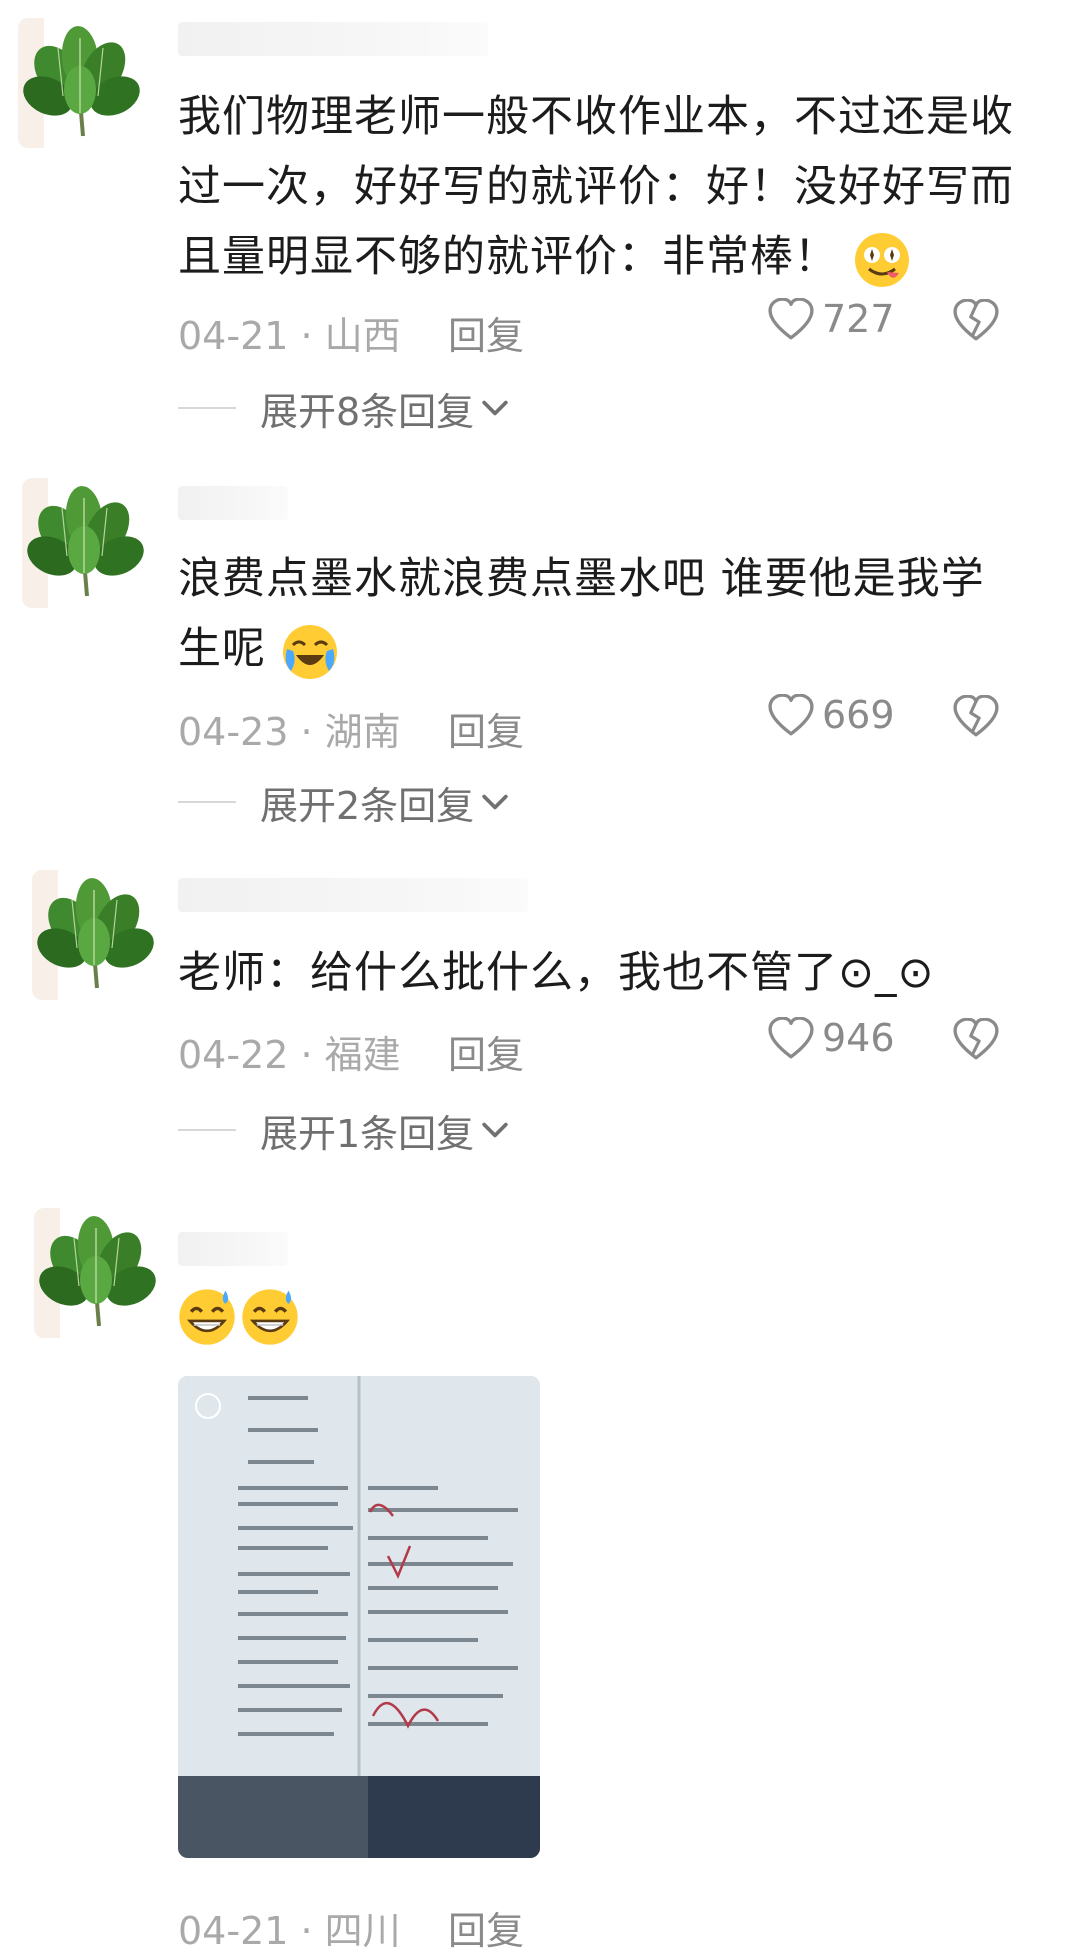  What do you see at coordinates (367, 805) in the screenshot?
I see `expand-replies-label: 展开2条回复` at bounding box center [367, 805].